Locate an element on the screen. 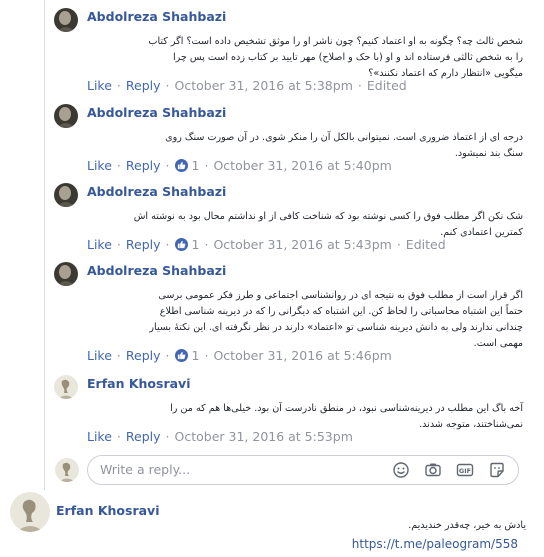 The width and height of the screenshot is (544, 557). gif-icon: GIF is located at coordinates (465, 470).